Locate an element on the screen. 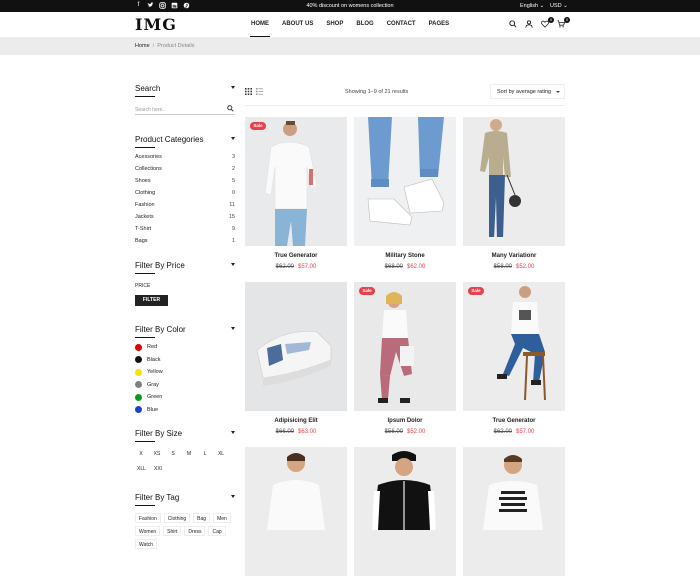 The image size is (700, 576). tag-item: Bag is located at coordinates (202, 518).